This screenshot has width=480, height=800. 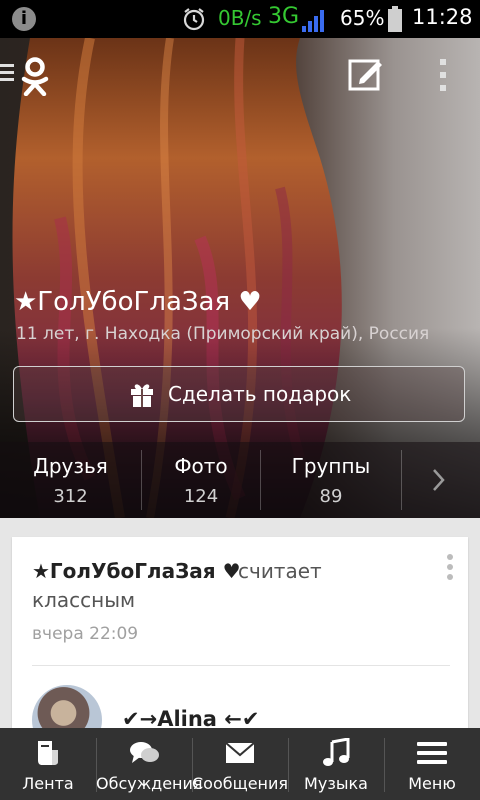 What do you see at coordinates (142, 395) in the screenshot?
I see `gift-icon` at bounding box center [142, 395].